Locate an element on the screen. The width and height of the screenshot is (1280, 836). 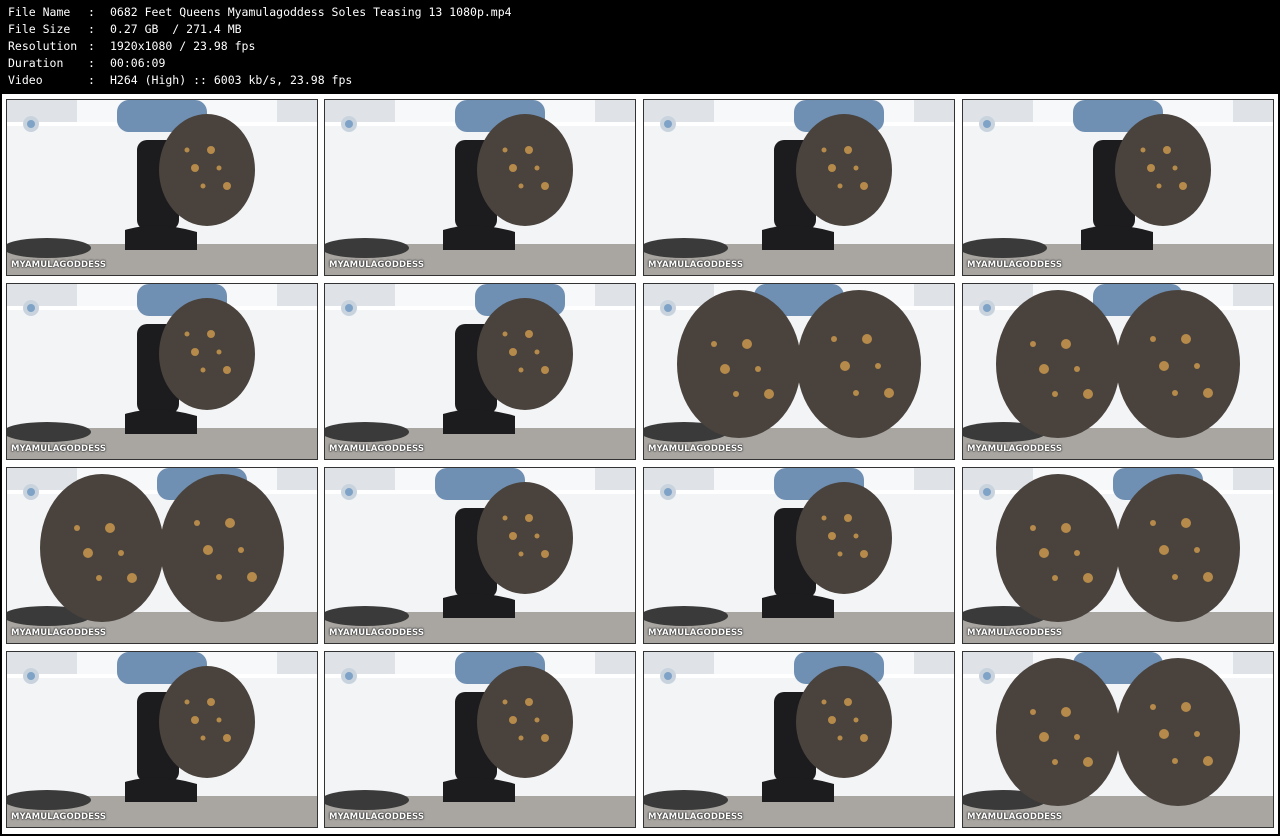
meta-row-duration: Duration:00:06:09 is located at coordinates (87, 63).